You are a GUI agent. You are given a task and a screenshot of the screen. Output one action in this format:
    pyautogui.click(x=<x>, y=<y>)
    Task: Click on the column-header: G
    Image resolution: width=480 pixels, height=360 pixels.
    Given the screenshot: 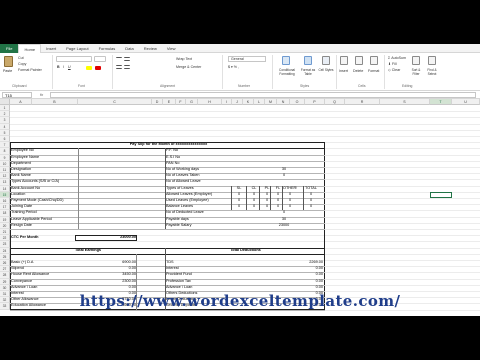 What is the action you would take?
    pyautogui.click(x=192, y=102)
    